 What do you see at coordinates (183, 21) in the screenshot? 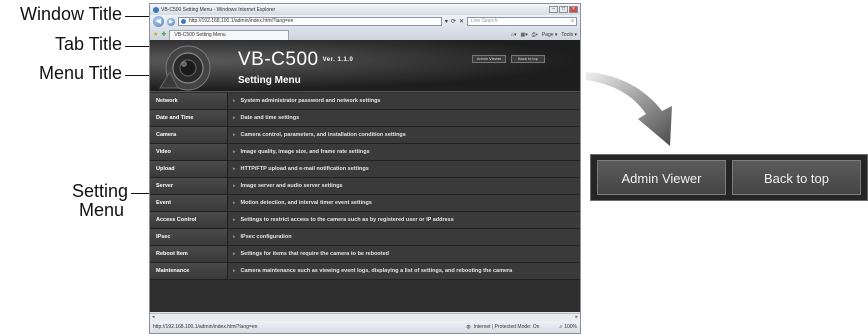
I see `page-icon` at bounding box center [183, 21].